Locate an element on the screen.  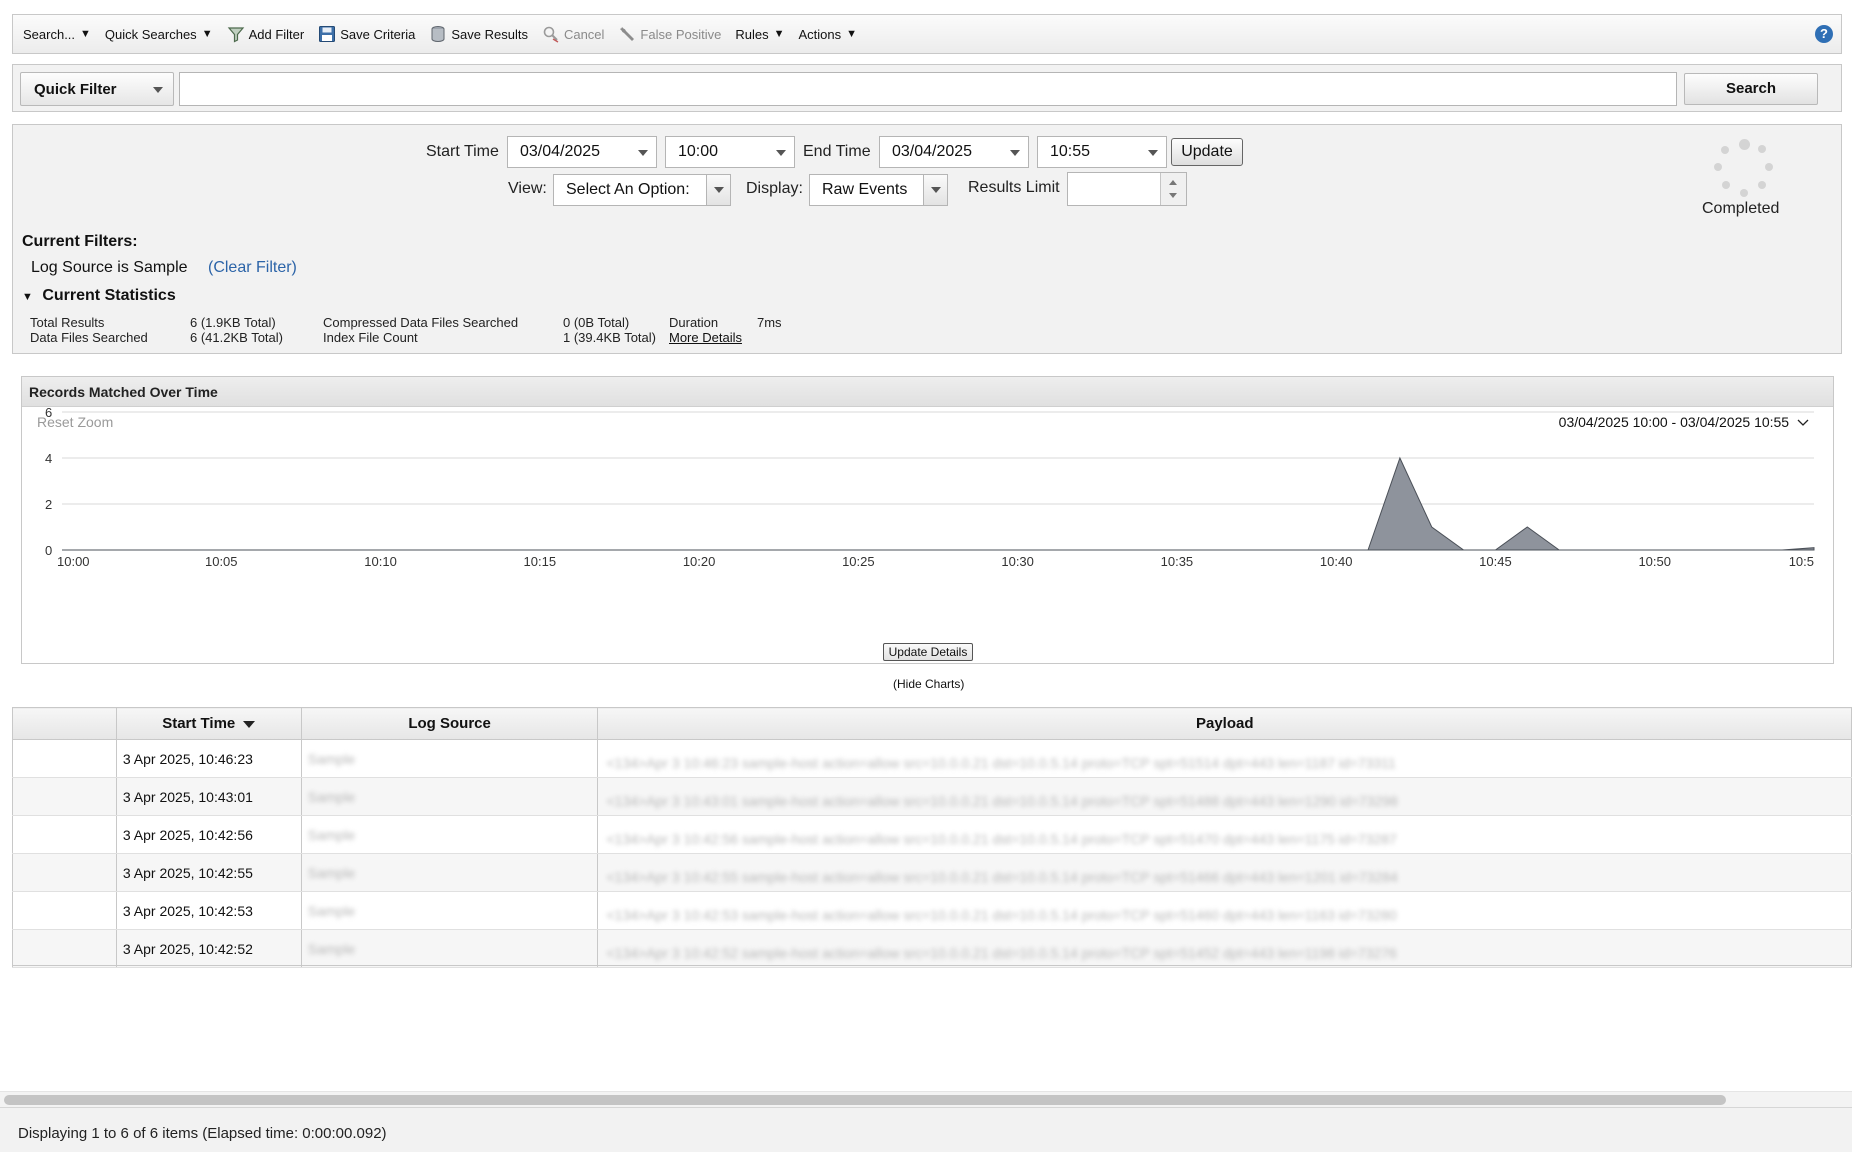
view-label: View: is located at coordinates (527, 188).